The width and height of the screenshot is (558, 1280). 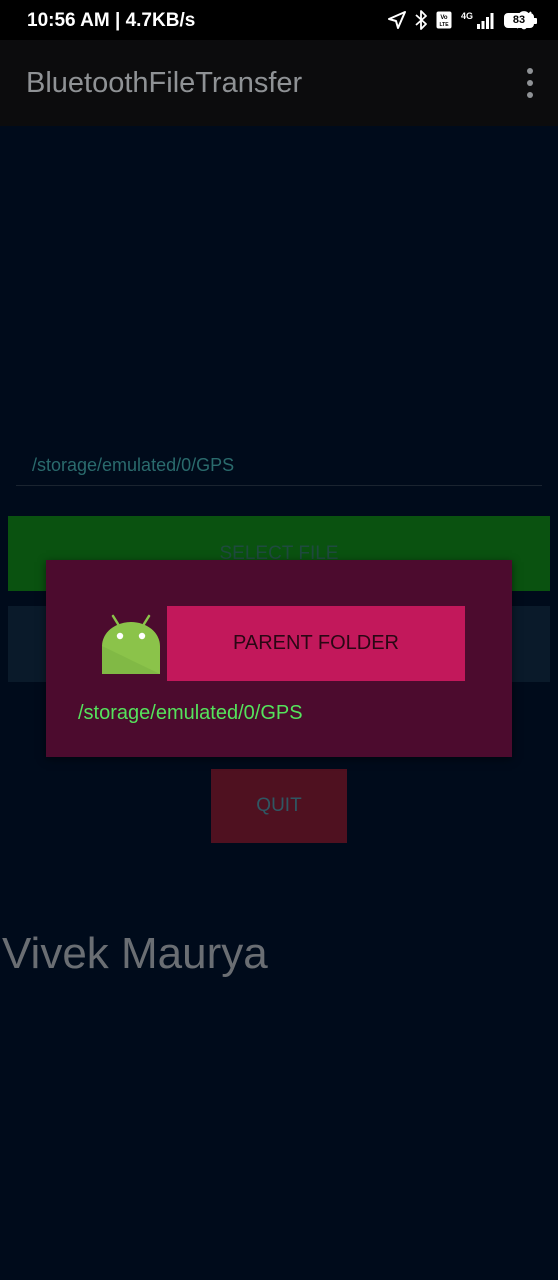 I want to click on bluetooth-icon, so click(x=421, y=20).